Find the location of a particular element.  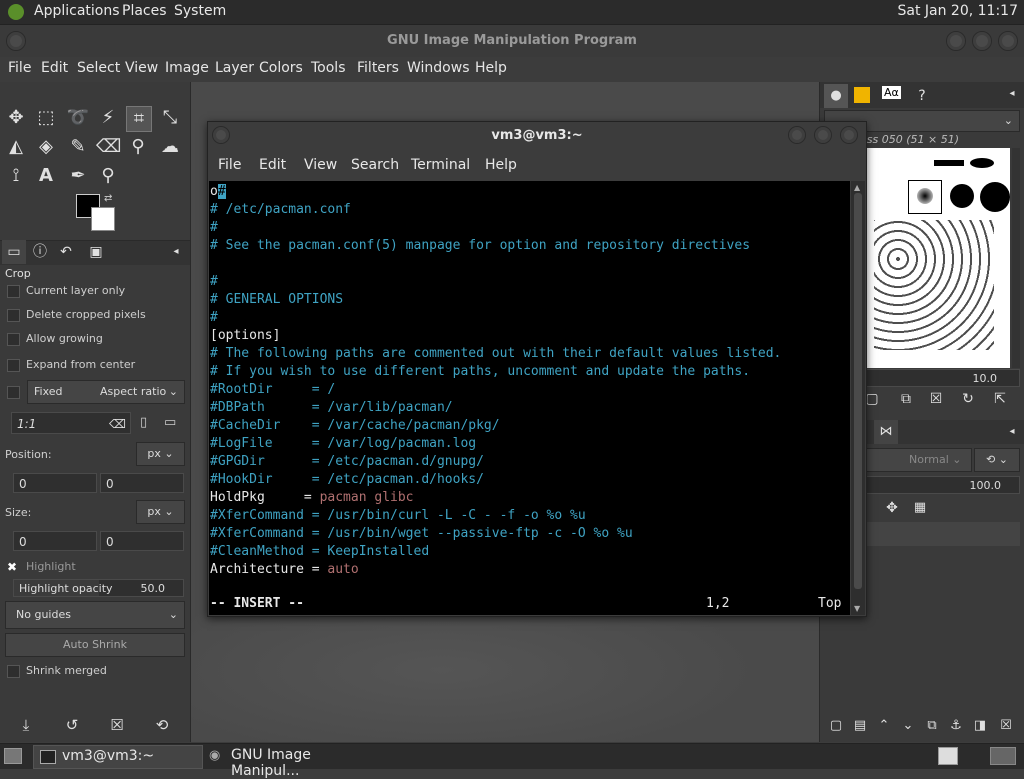

delete-brush-icon: ☒ is located at coordinates (936, 399).